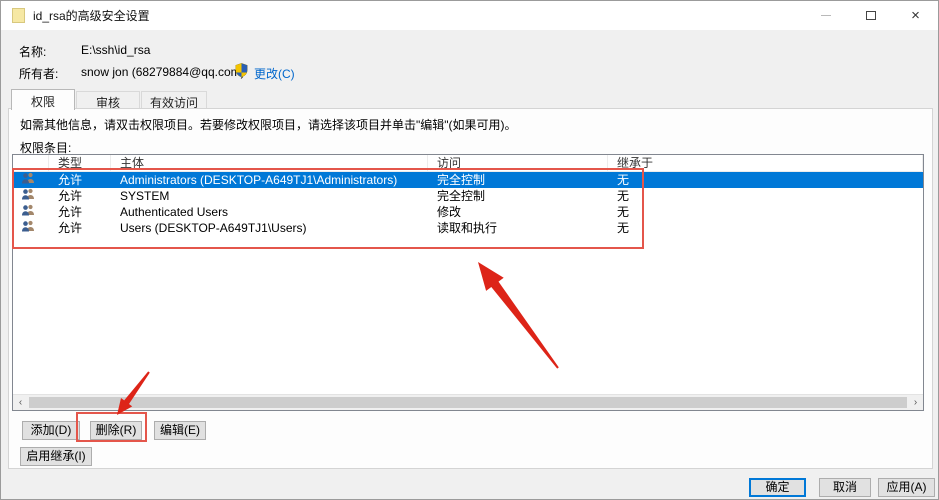 This screenshot has height=500, width=939. I want to click on name-label: 名称:, so click(33, 52).